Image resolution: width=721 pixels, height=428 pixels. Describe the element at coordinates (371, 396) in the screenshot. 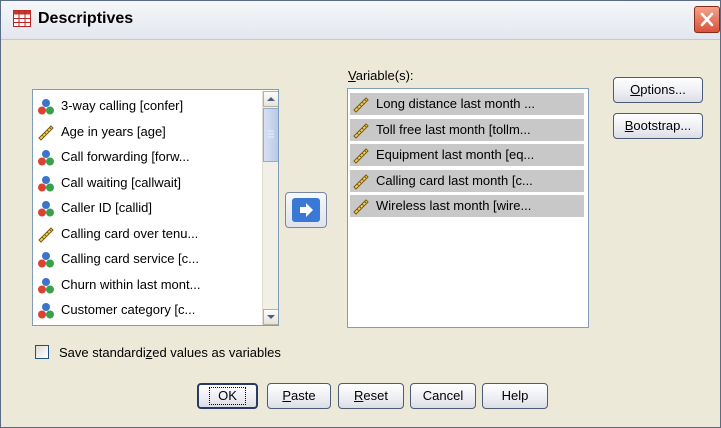

I see `reset-button: Reset` at that location.